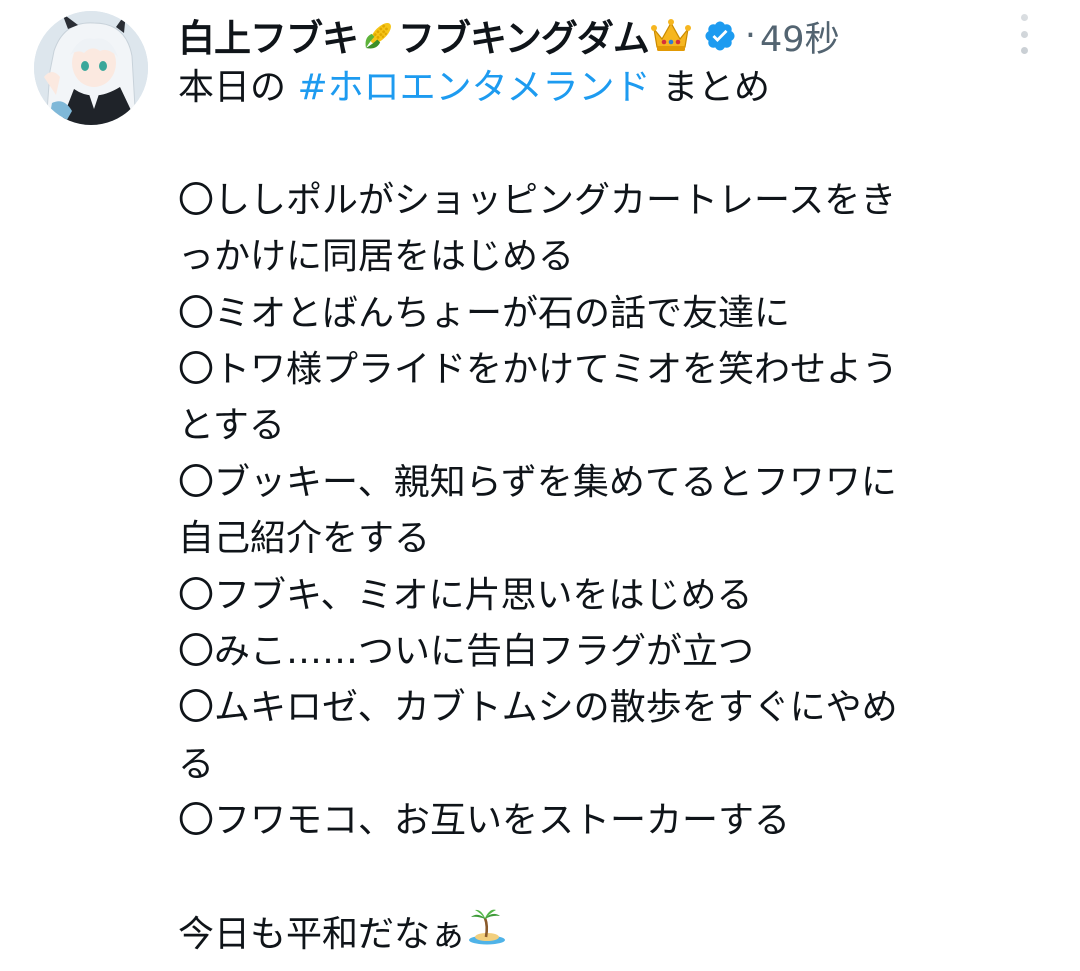 This screenshot has height=971, width=1080. Describe the element at coordinates (710, 87) in the screenshot. I see `intro-suffix: まとめ` at that location.